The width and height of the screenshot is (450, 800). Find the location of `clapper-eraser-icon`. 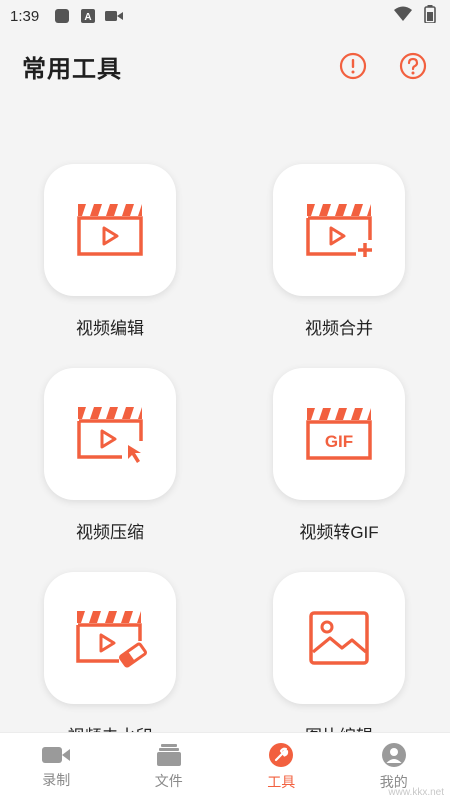

clapper-eraser-icon is located at coordinates (111, 639).